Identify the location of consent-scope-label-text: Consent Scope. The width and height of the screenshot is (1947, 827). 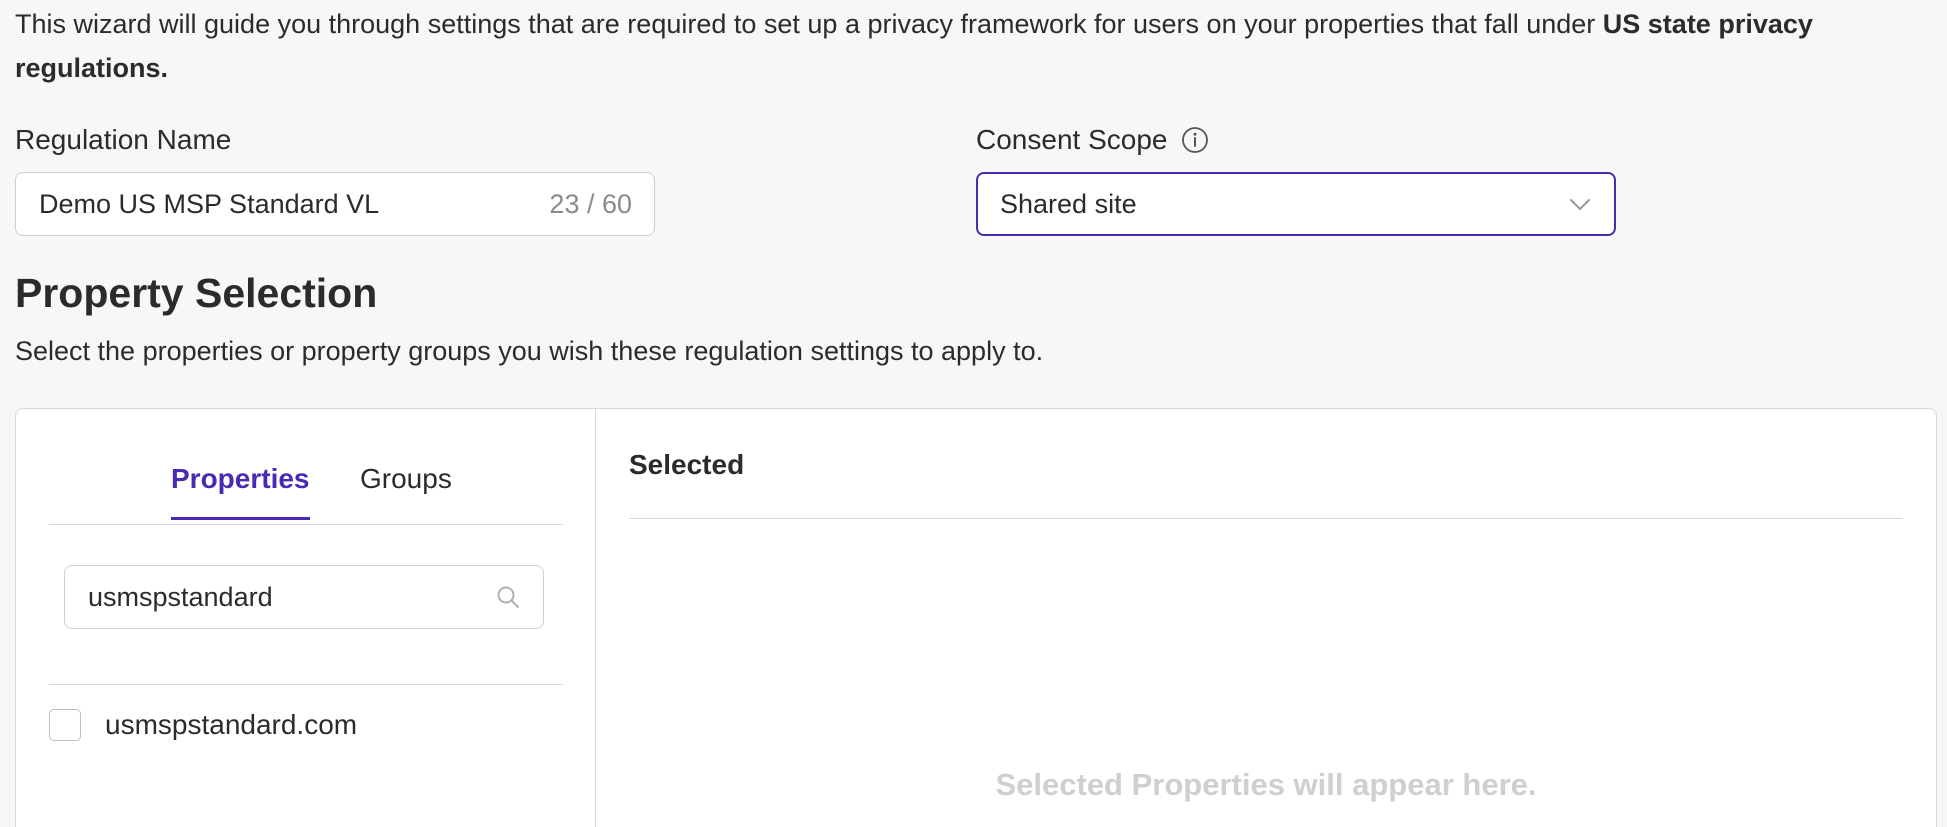
(1072, 139).